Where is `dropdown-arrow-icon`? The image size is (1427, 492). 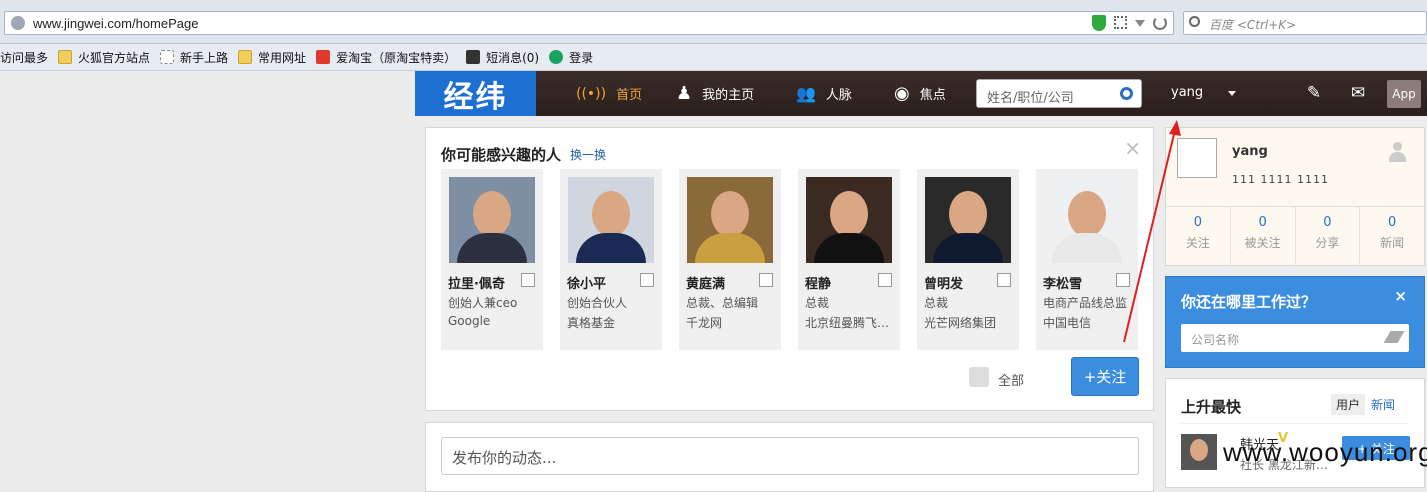 dropdown-arrow-icon is located at coordinates (1140, 23).